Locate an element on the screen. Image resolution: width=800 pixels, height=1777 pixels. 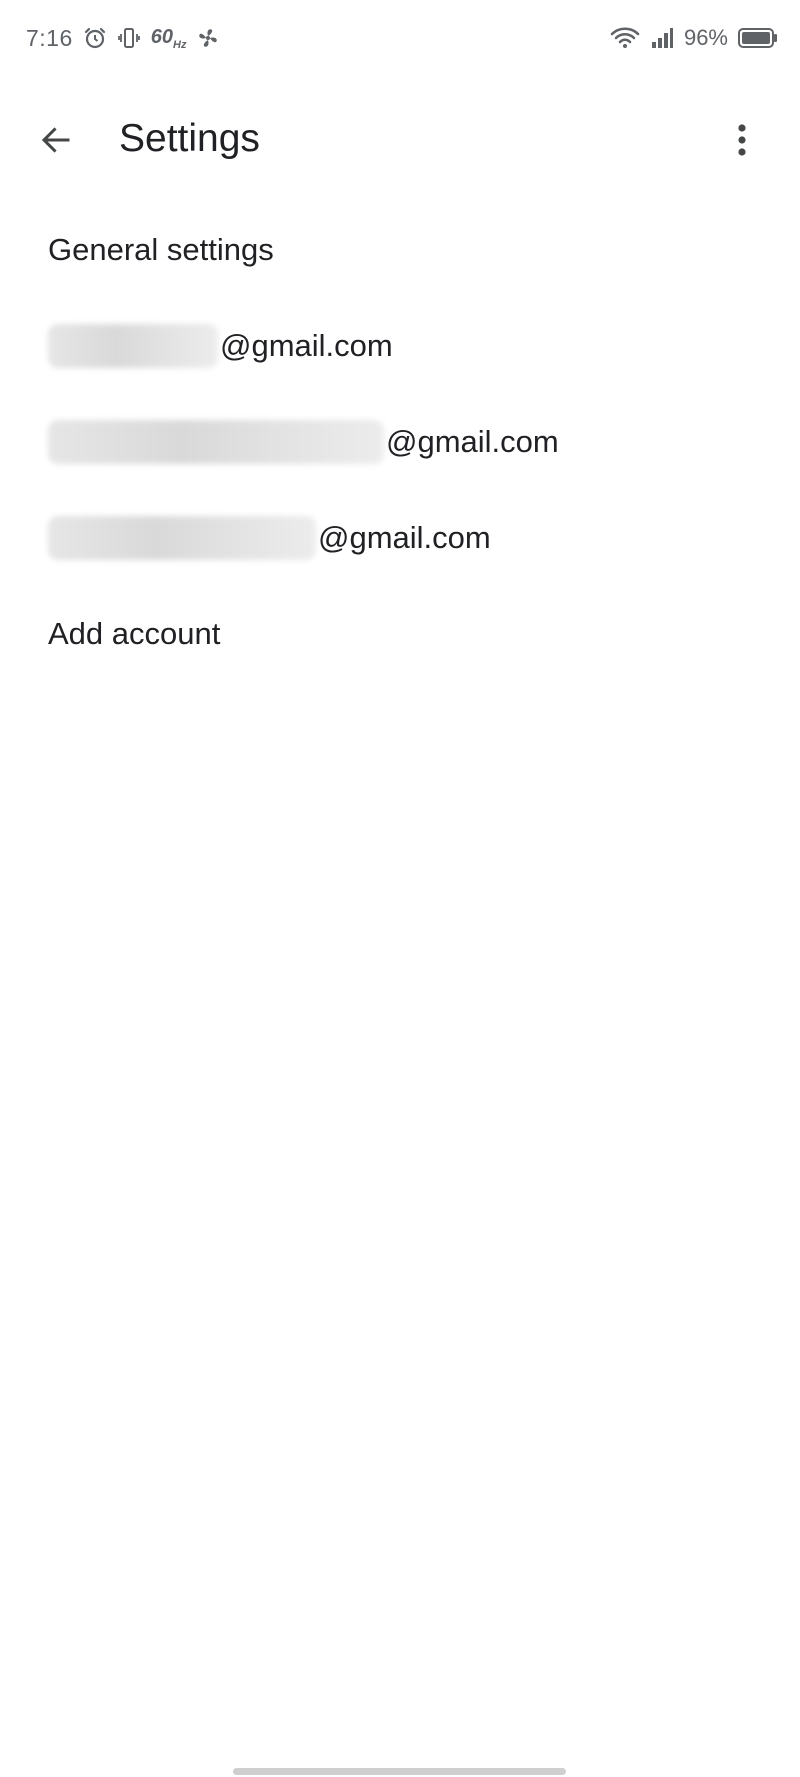
refresh-rate-indicator: 60Hz is located at coordinates (169, 38).